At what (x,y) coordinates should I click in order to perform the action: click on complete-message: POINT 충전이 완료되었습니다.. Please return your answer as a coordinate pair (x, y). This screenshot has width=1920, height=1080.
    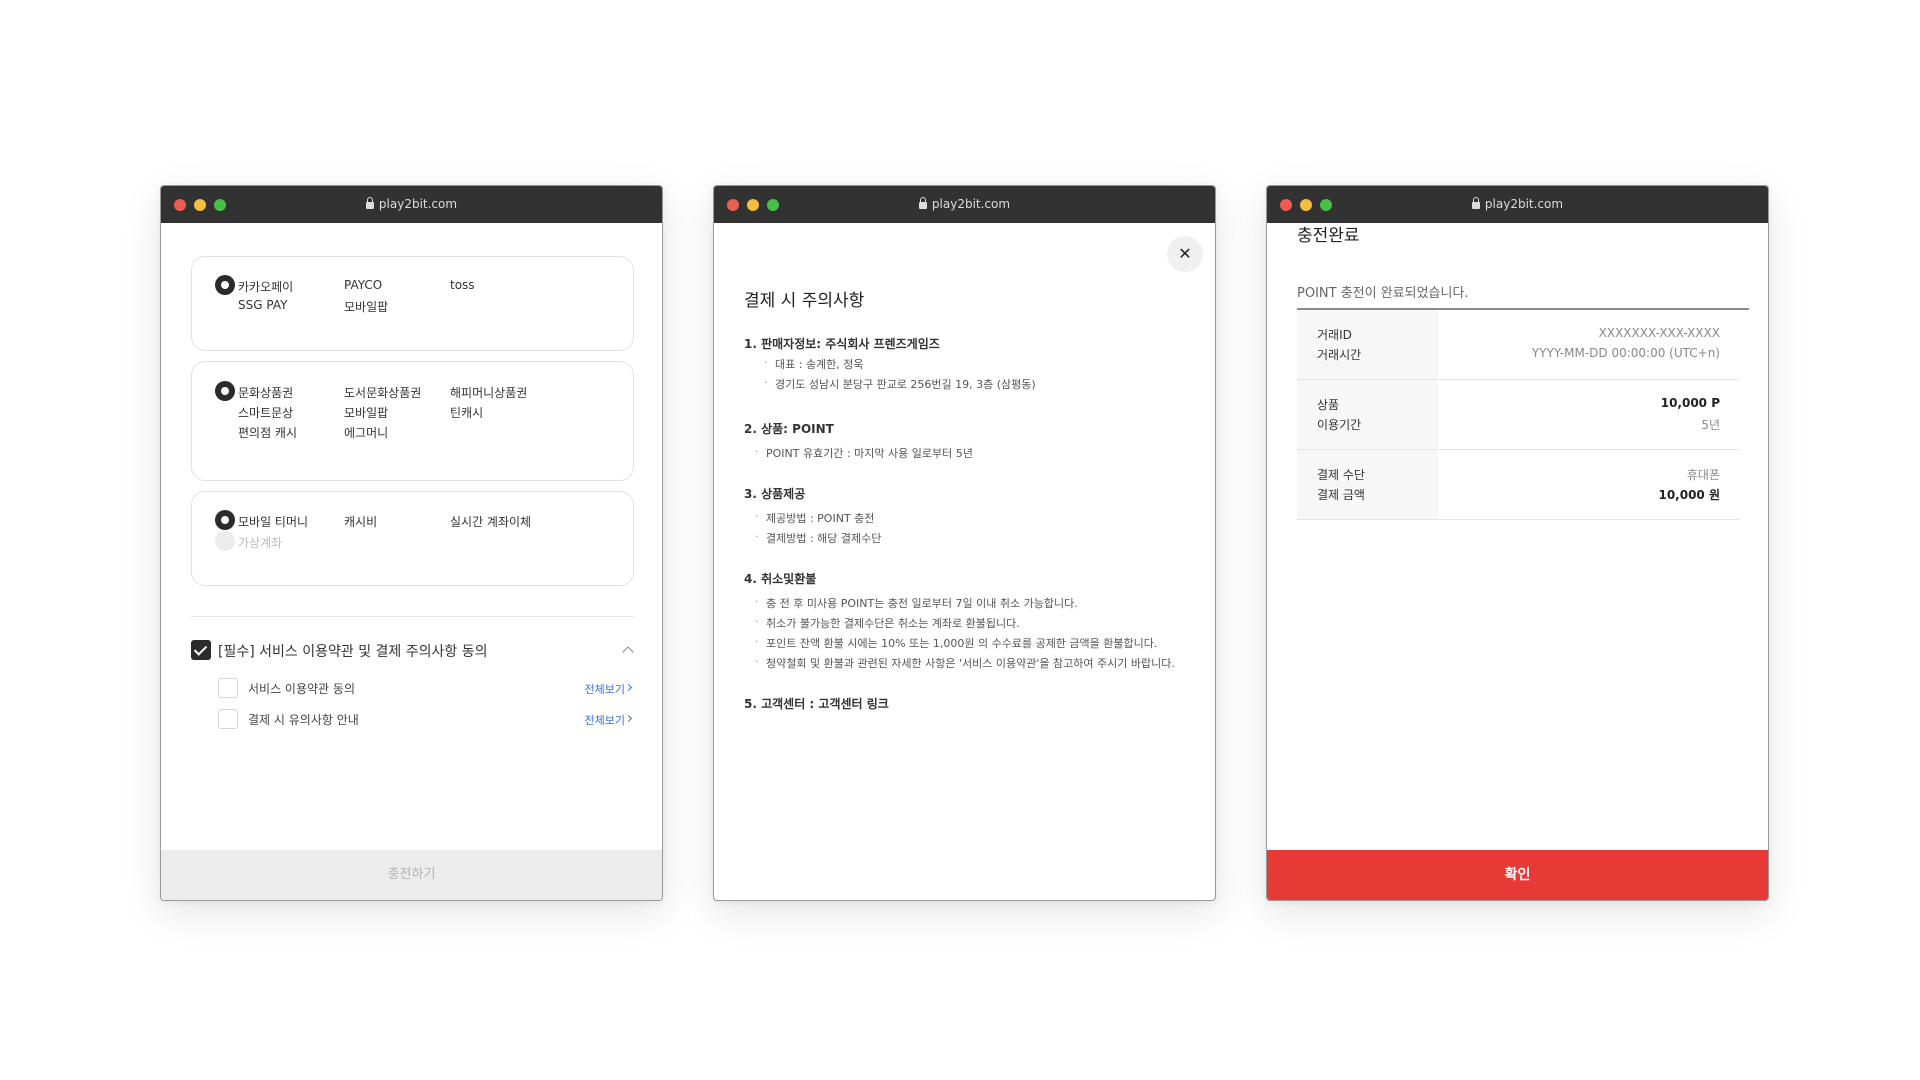
    Looking at the image, I should click on (1383, 293).